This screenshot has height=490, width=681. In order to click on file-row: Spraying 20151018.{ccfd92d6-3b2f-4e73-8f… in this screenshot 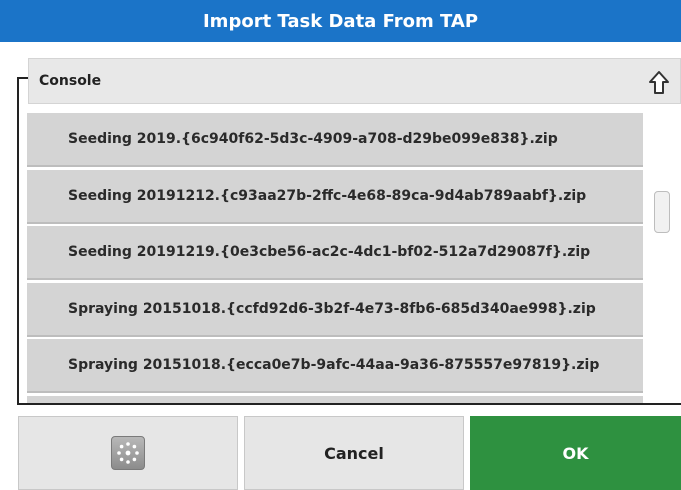, I will do `click(335, 309)`.